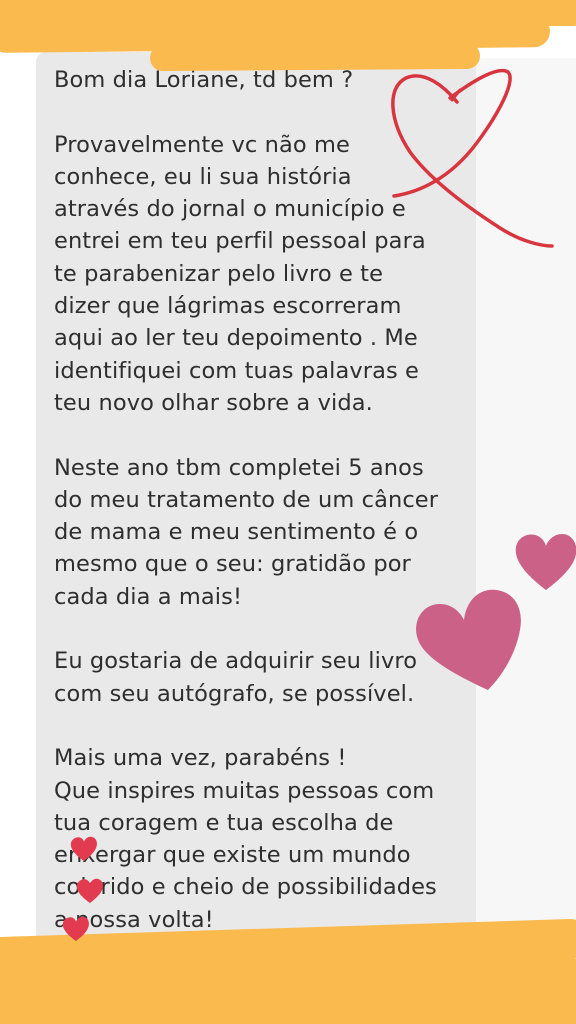 The width and height of the screenshot is (576, 1024). I want to click on message-line: dizer que lágrimas escorreram, so click(228, 306).